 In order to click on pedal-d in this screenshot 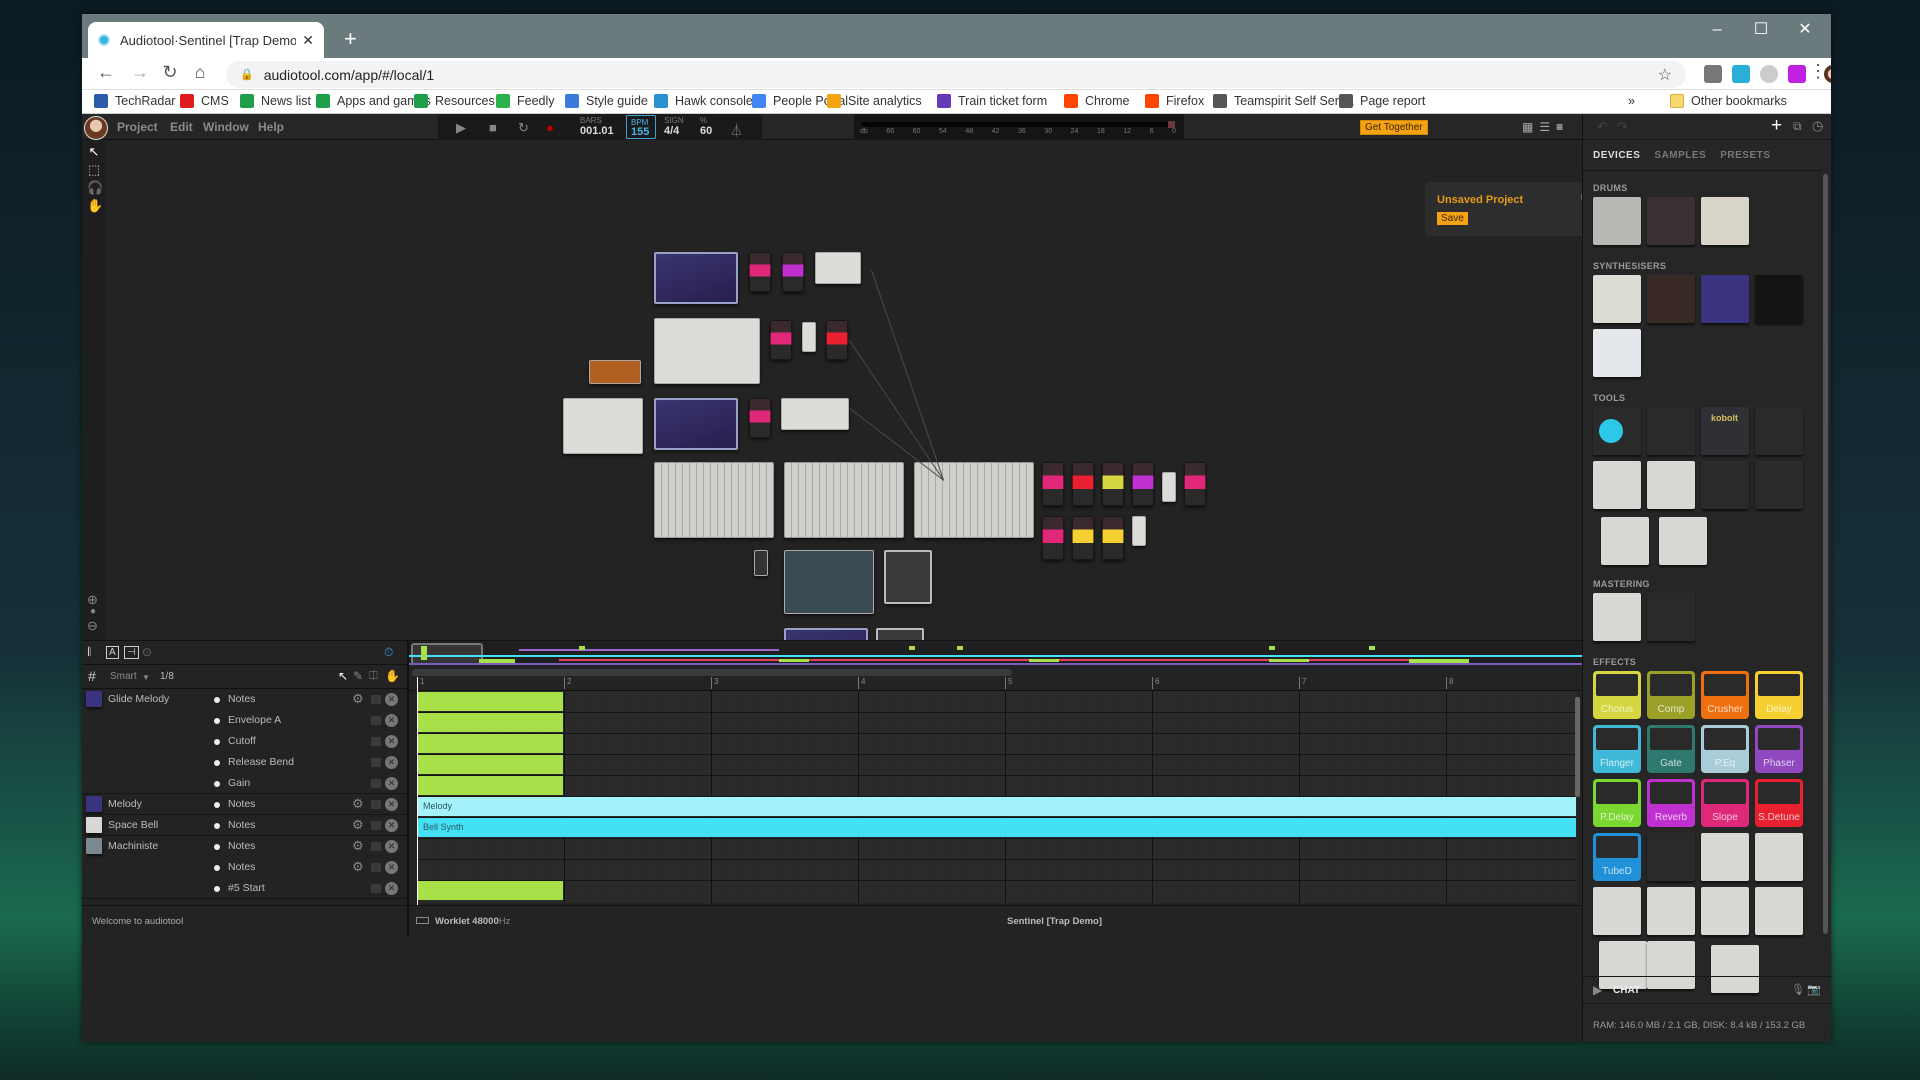, I will do `click(1143, 484)`.